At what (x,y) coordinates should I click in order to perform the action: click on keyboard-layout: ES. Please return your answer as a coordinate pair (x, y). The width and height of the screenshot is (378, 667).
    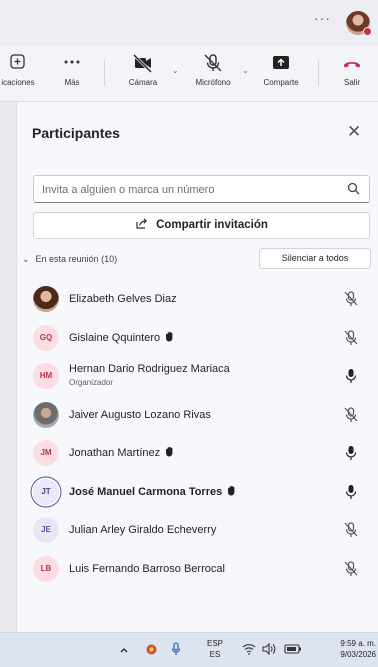
    Looking at the image, I should click on (215, 654).